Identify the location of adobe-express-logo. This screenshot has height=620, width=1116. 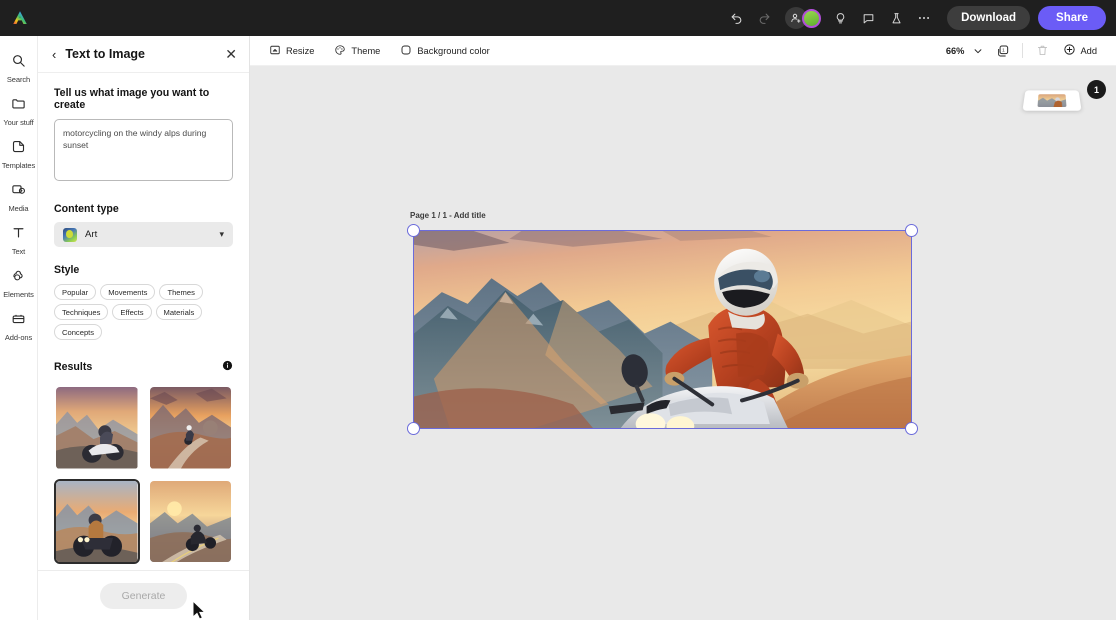
(20, 18).